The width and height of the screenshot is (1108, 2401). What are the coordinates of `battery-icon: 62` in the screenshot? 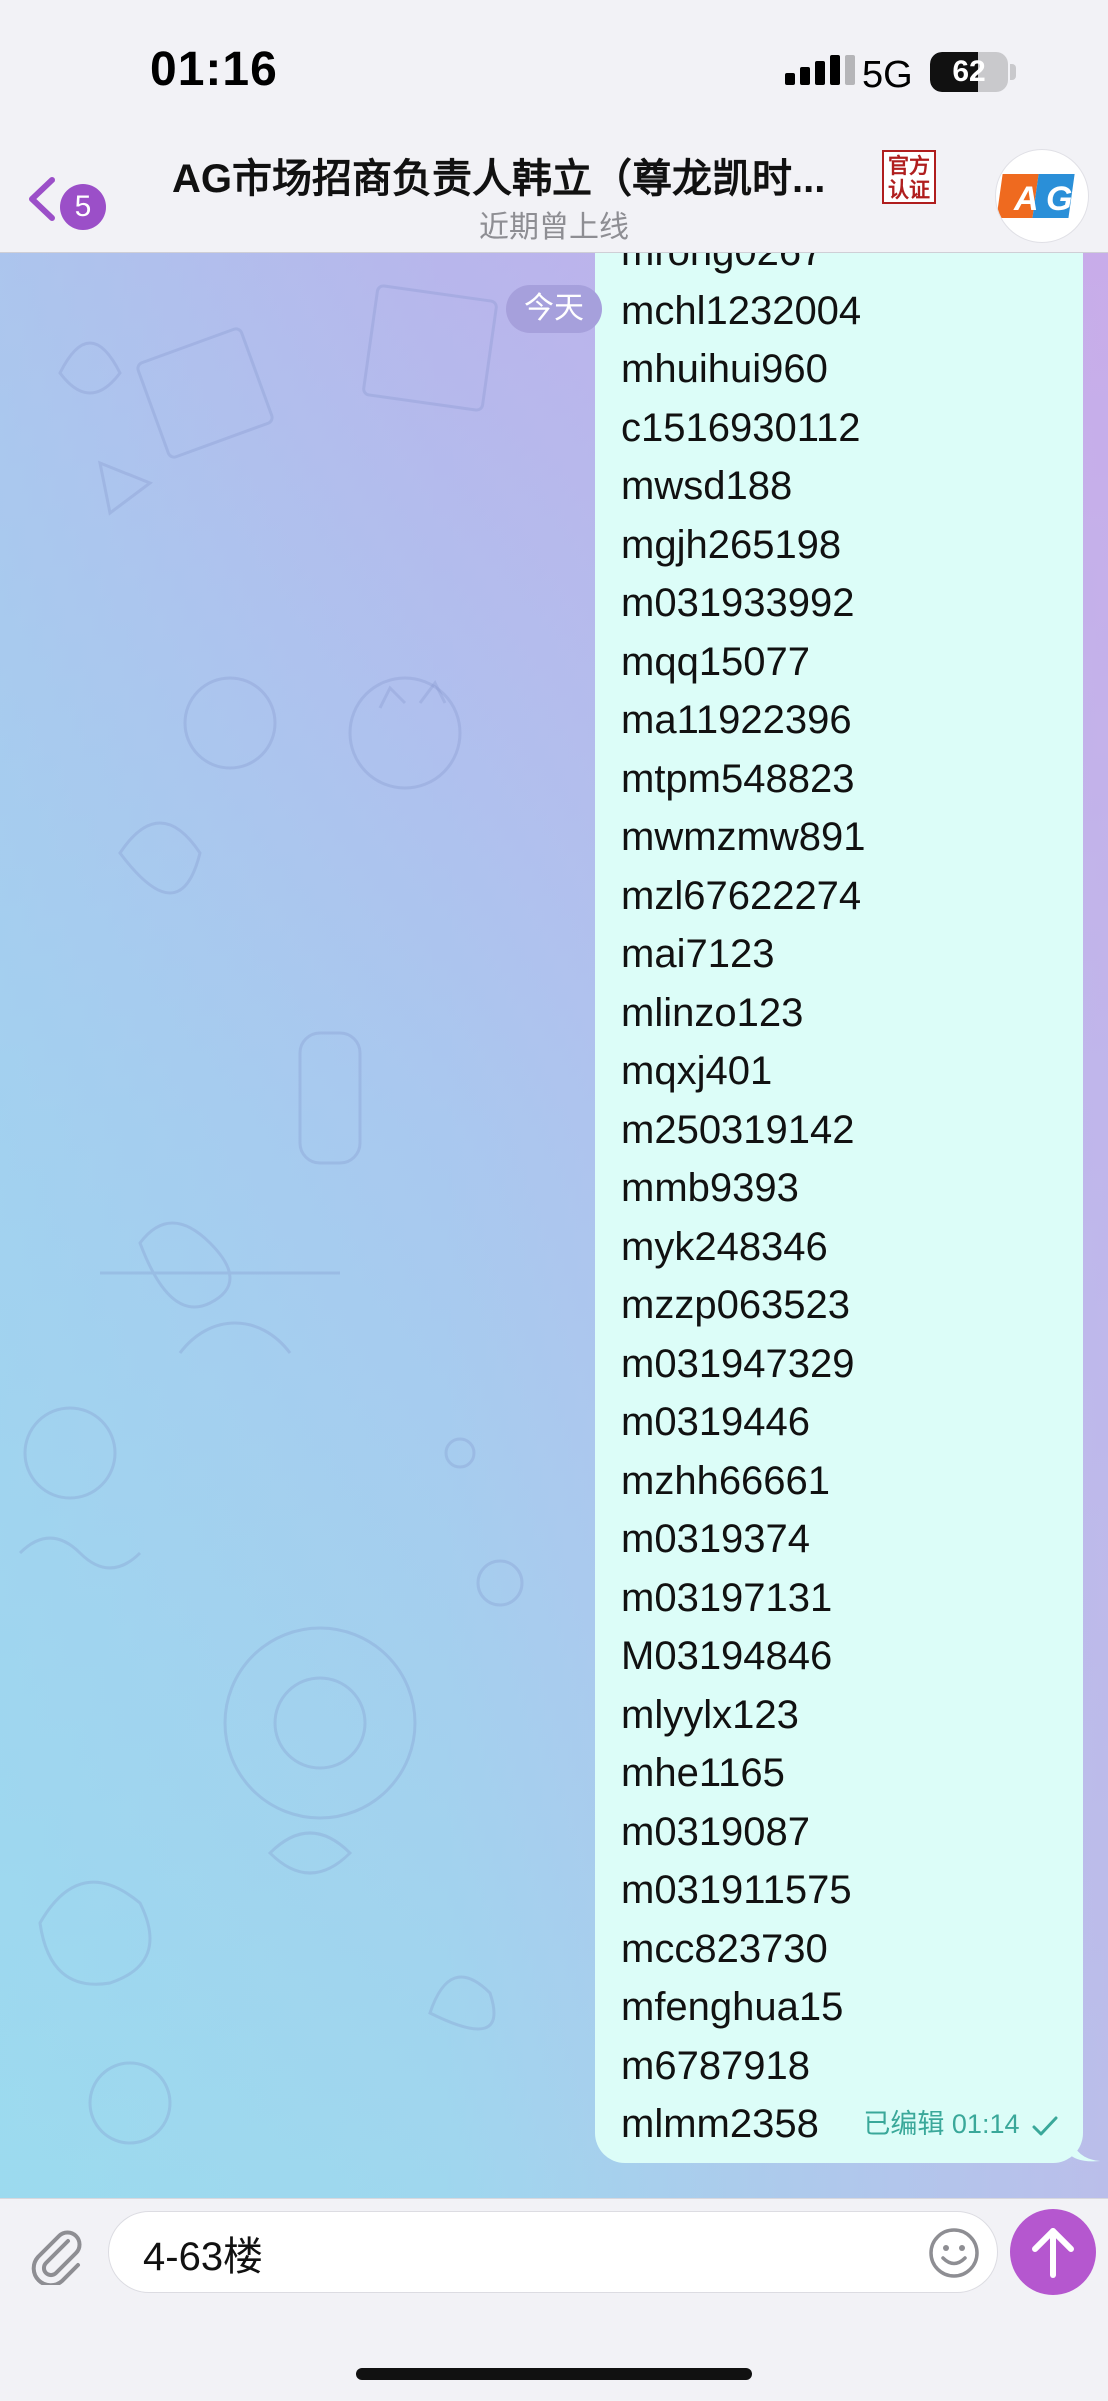 It's located at (969, 72).